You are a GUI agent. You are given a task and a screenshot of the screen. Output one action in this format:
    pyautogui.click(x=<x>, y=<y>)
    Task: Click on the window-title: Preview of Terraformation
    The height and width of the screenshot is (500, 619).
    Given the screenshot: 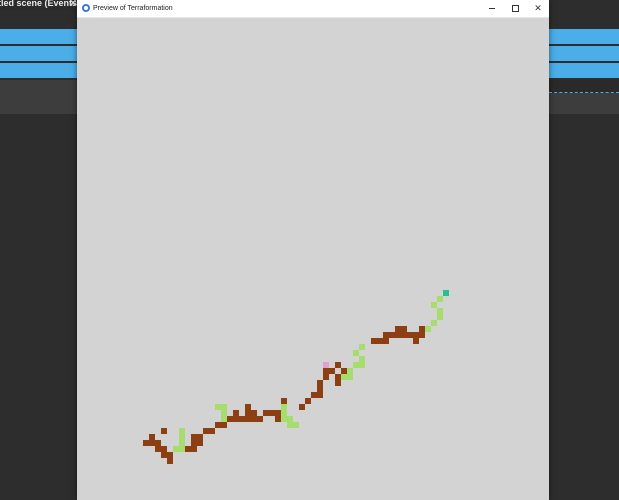 What is the action you would take?
    pyautogui.click(x=133, y=8)
    